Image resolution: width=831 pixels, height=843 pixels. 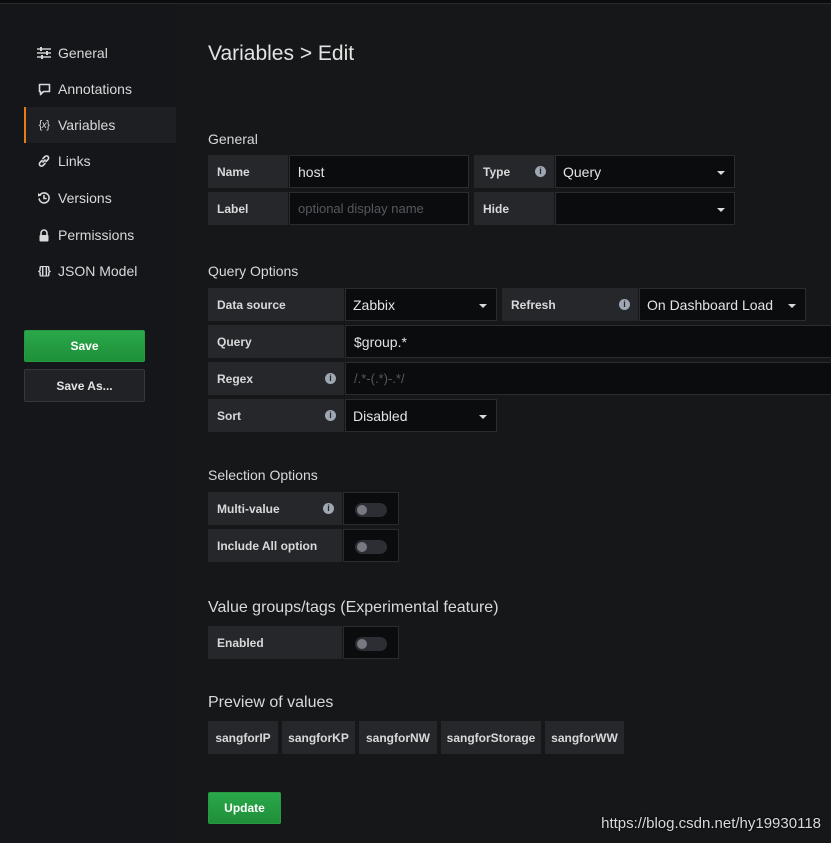 What do you see at coordinates (96, 235) in the screenshot?
I see `sidebar-item-label: Permissions` at bounding box center [96, 235].